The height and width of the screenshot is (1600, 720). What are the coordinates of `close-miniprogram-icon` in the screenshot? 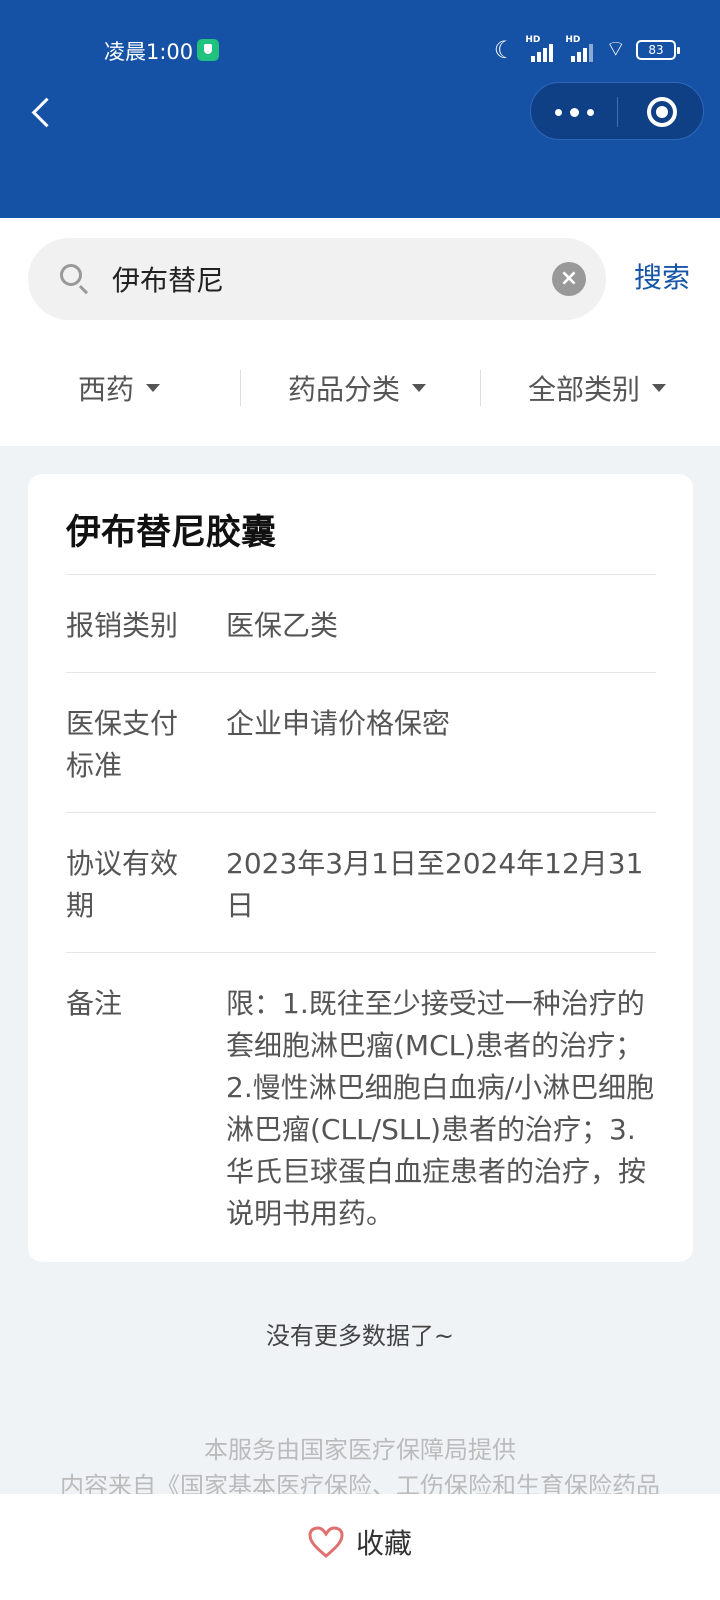 It's located at (662, 112).